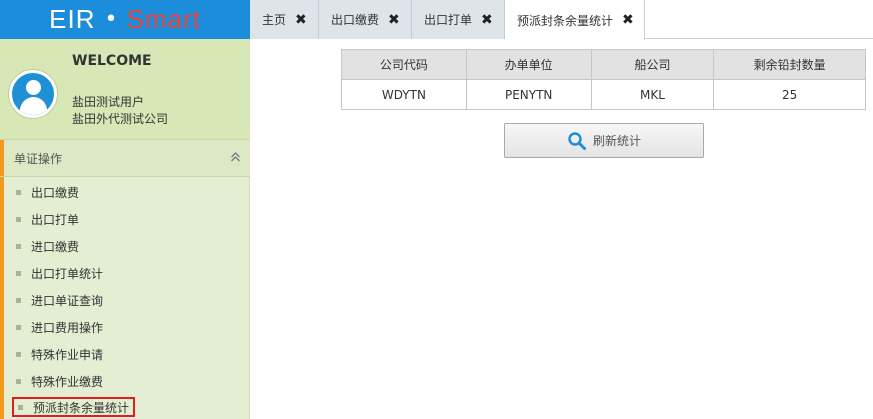 The height and width of the screenshot is (419, 873). What do you see at coordinates (163, 19) in the screenshot?
I see `logo-smart: Smart` at bounding box center [163, 19].